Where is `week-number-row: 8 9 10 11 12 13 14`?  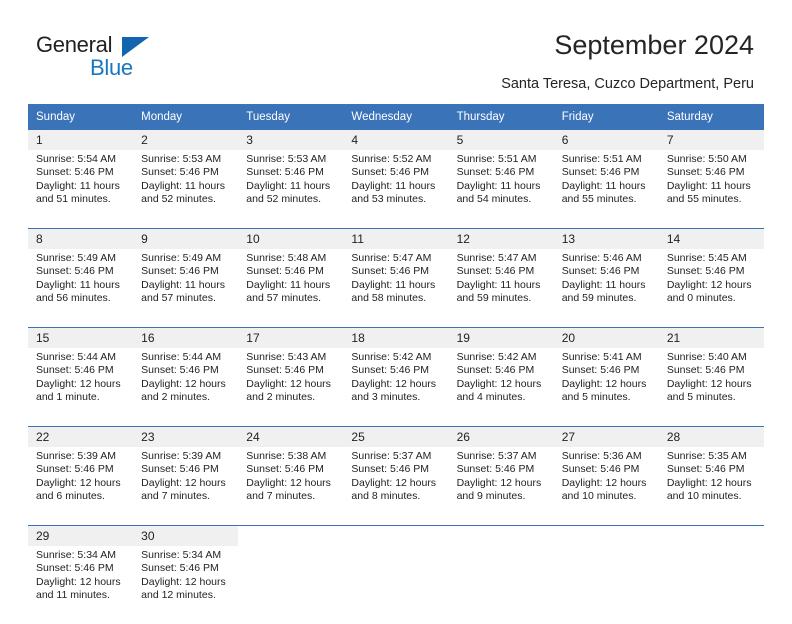
week-number-row: 8 9 10 11 12 13 14 is located at coordinates (396, 238).